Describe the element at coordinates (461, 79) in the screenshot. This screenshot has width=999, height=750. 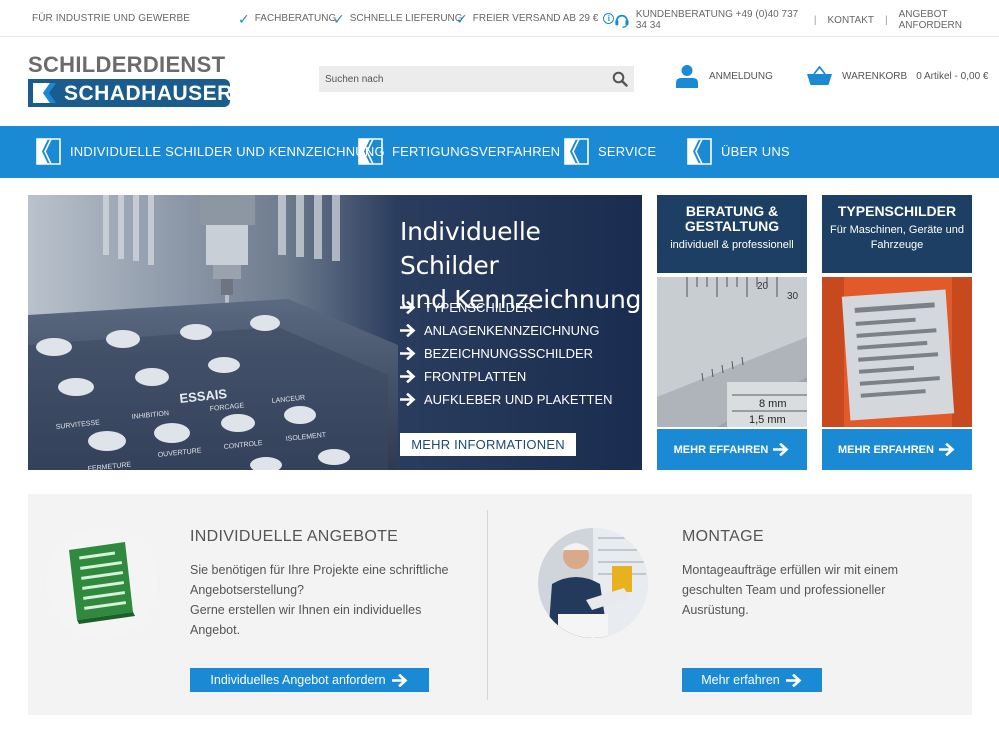
I see `search-input` at that location.